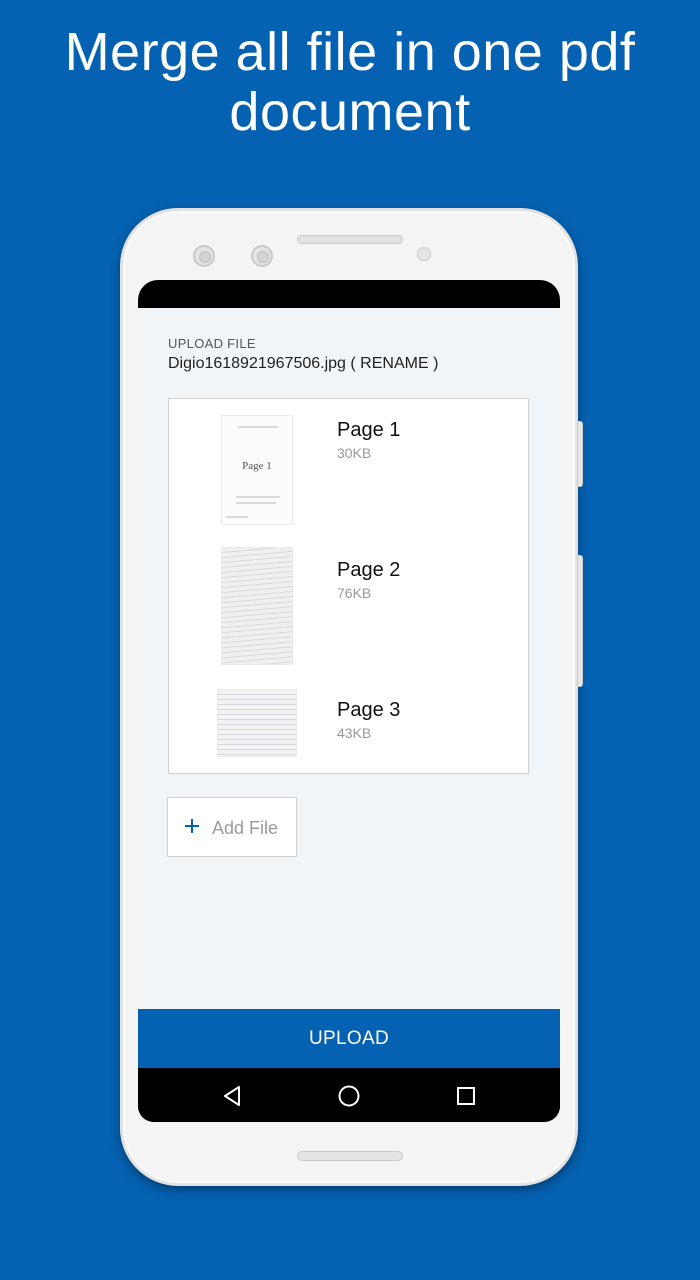 The height and width of the screenshot is (1280, 700). Describe the element at coordinates (204, 256) in the screenshot. I see `front-camera-icon` at that location.